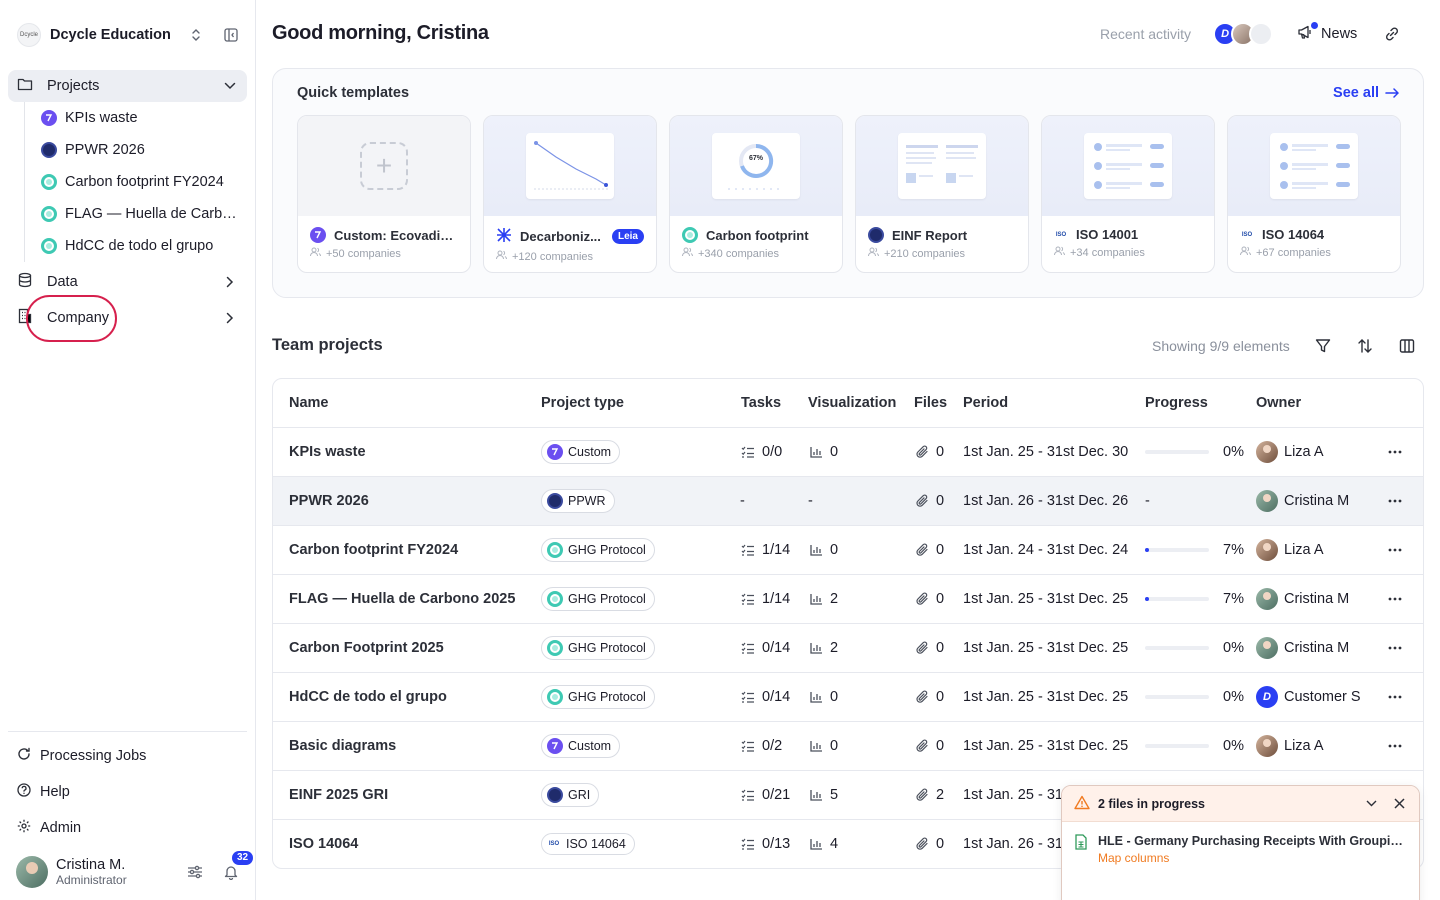 Image resolution: width=1440 pixels, height=900 pixels. I want to click on template-card: Decarboniz... Leia +120 companies, so click(570, 194).